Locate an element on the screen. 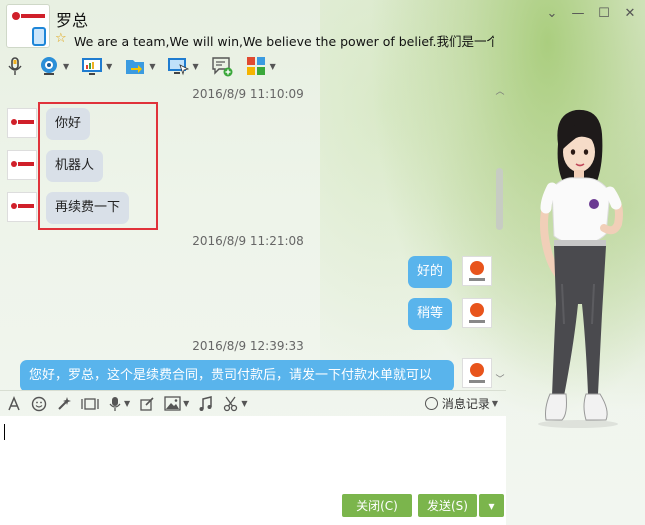 The height and width of the screenshot is (525, 645). skin-dropdown-icon: ⌄ is located at coordinates (552, 13).